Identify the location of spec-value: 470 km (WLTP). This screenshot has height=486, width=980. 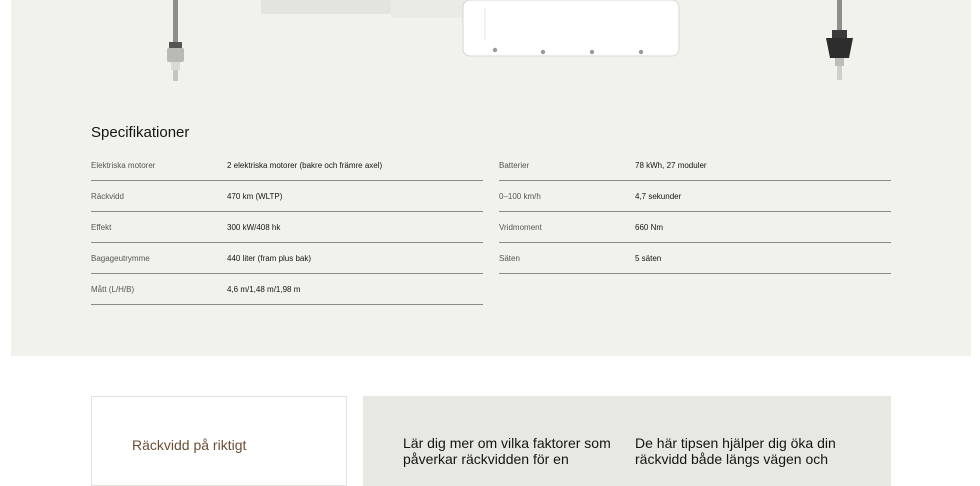
(255, 196).